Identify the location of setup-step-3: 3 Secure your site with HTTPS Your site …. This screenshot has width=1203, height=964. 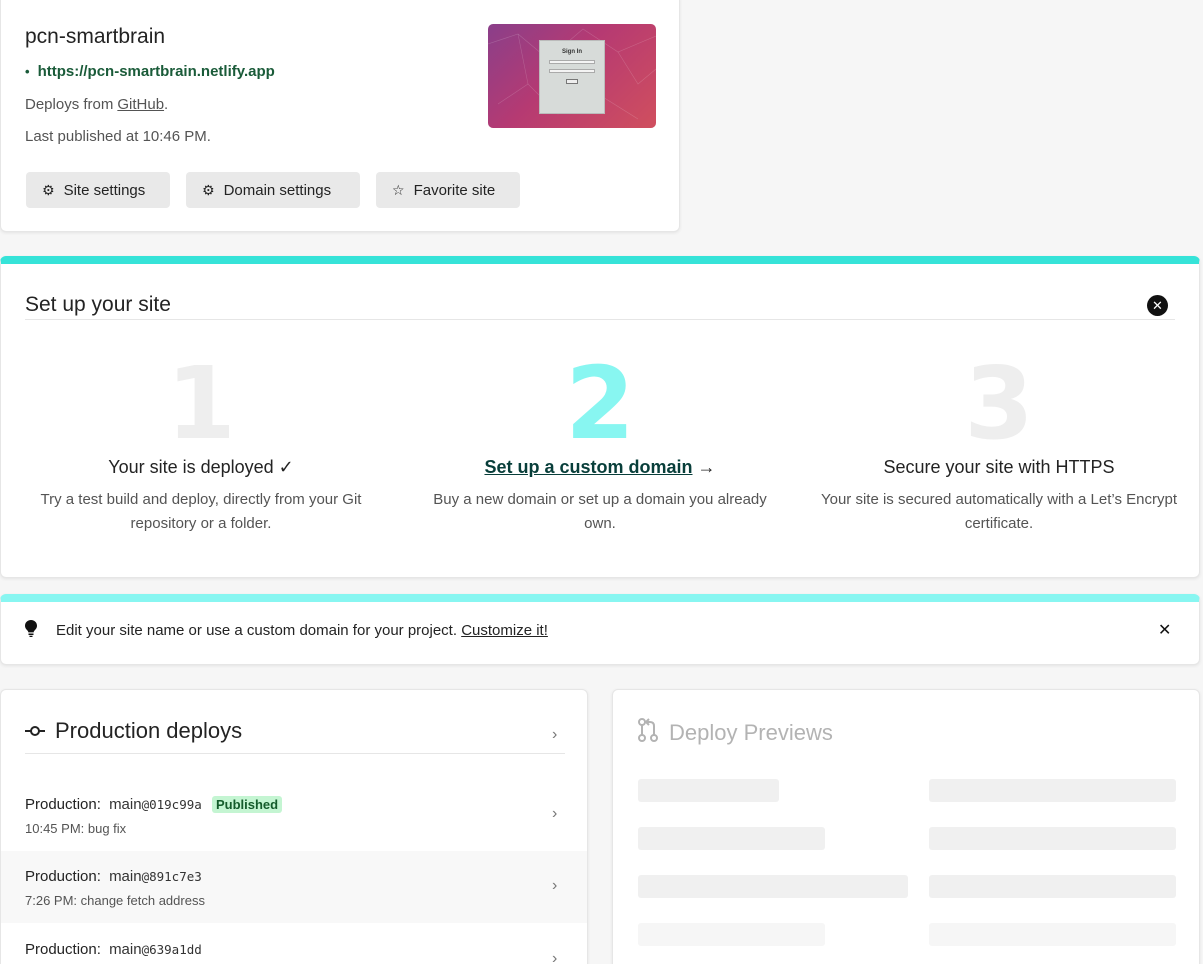
(999, 445).